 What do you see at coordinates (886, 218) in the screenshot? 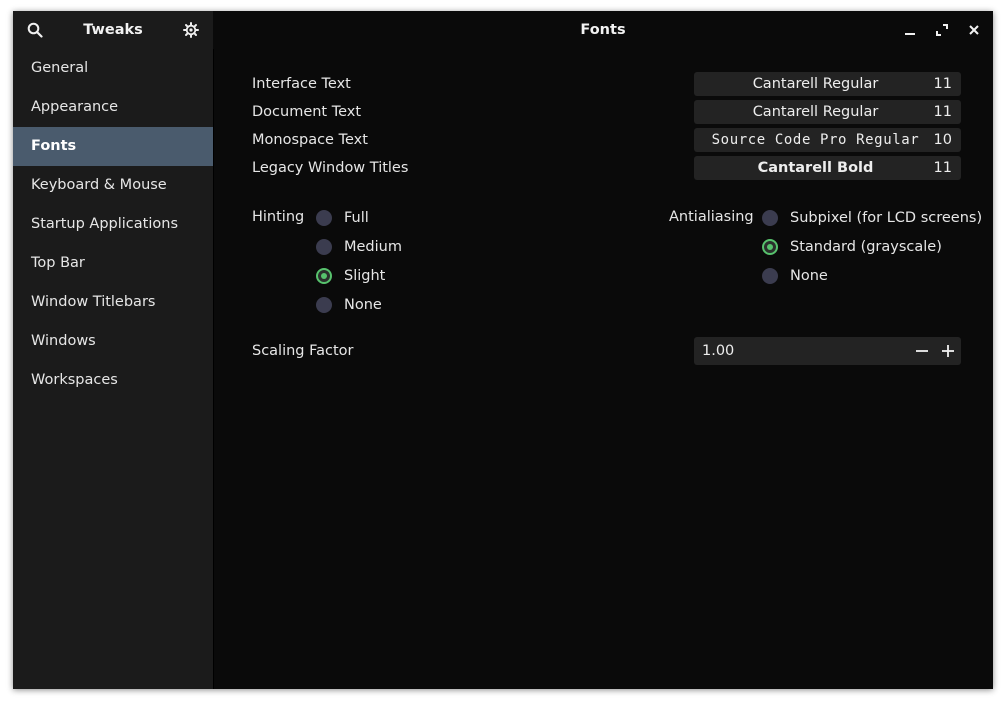
I see `radio-label: Subpixel (for LCD screens)` at bounding box center [886, 218].